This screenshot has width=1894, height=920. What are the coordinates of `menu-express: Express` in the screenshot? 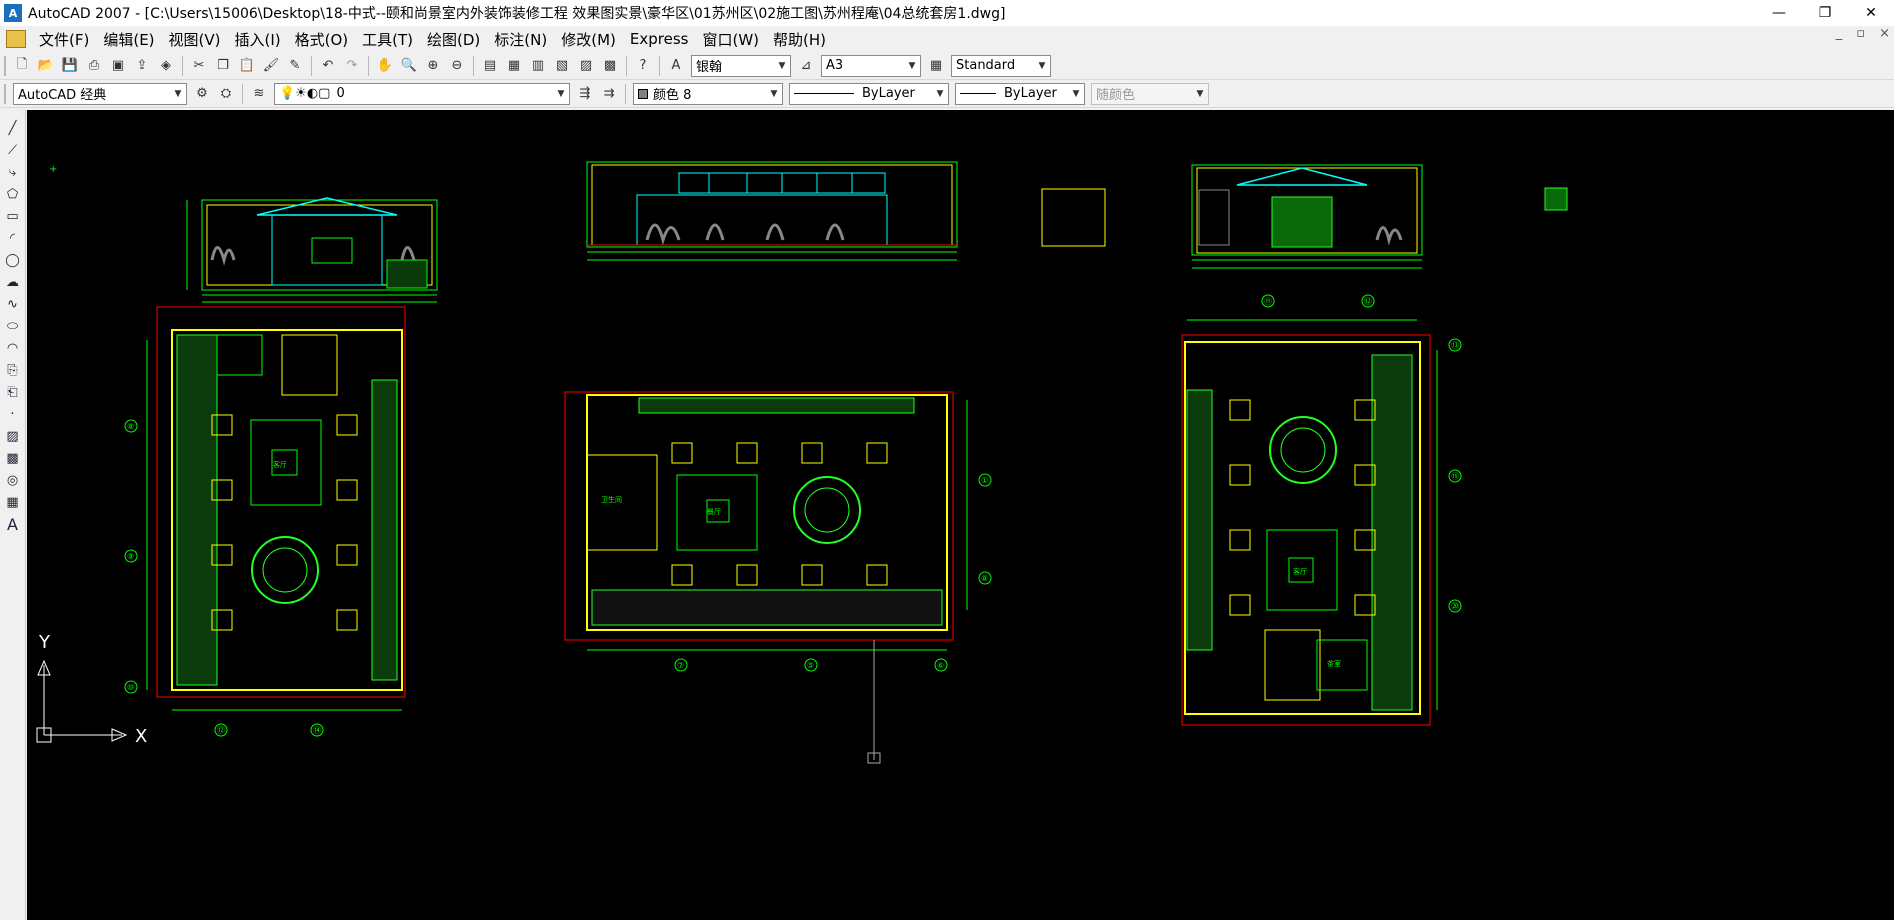 It's located at (659, 39).